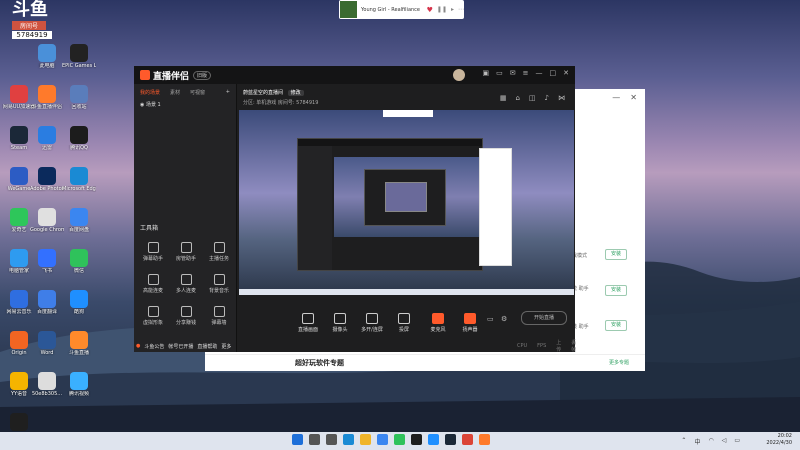 The width and height of the screenshot is (800, 450). I want to click on desktop-icon: EPIC Games Launcher, so click(79, 56).